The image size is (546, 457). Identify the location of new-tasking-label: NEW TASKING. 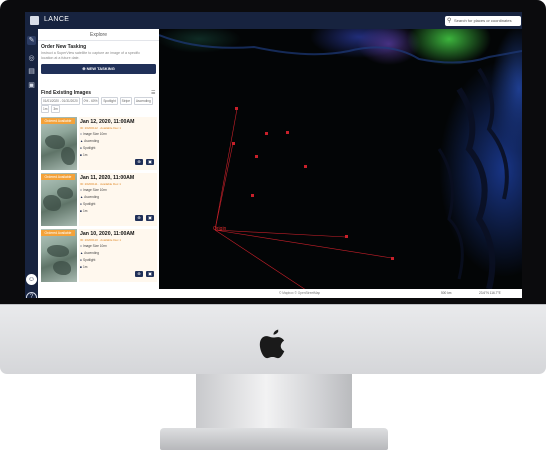
(100, 68).